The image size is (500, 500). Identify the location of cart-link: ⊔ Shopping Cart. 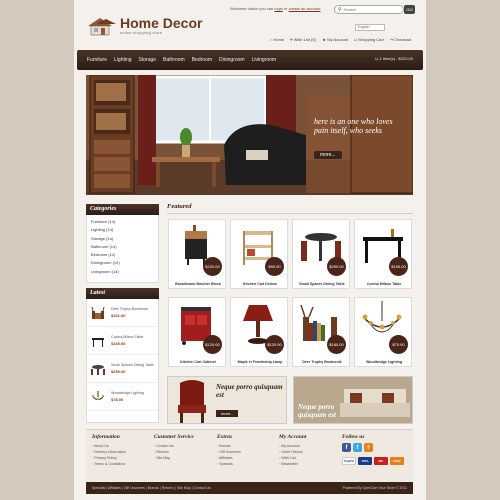
(369, 39).